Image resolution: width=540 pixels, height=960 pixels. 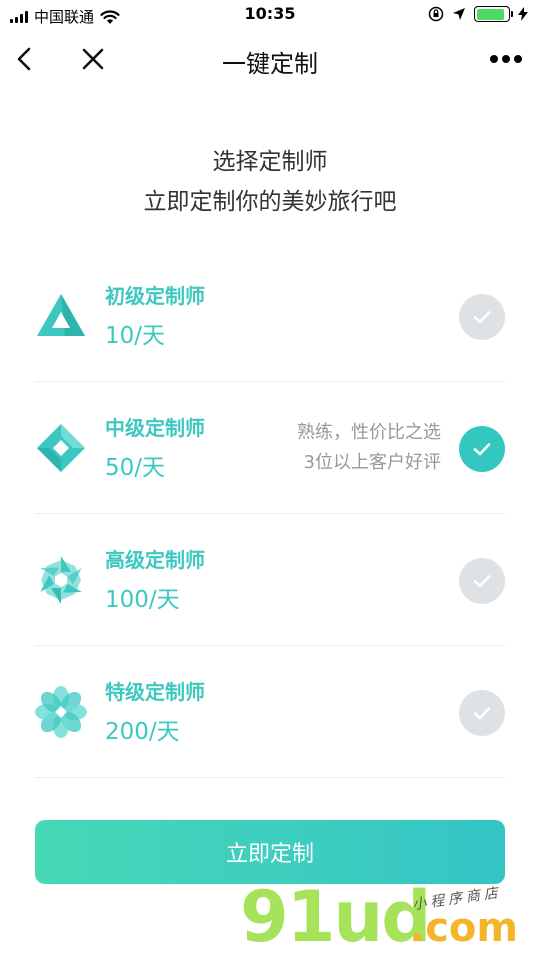 I want to click on customize-now-button: 立即定制, so click(x=270, y=852).